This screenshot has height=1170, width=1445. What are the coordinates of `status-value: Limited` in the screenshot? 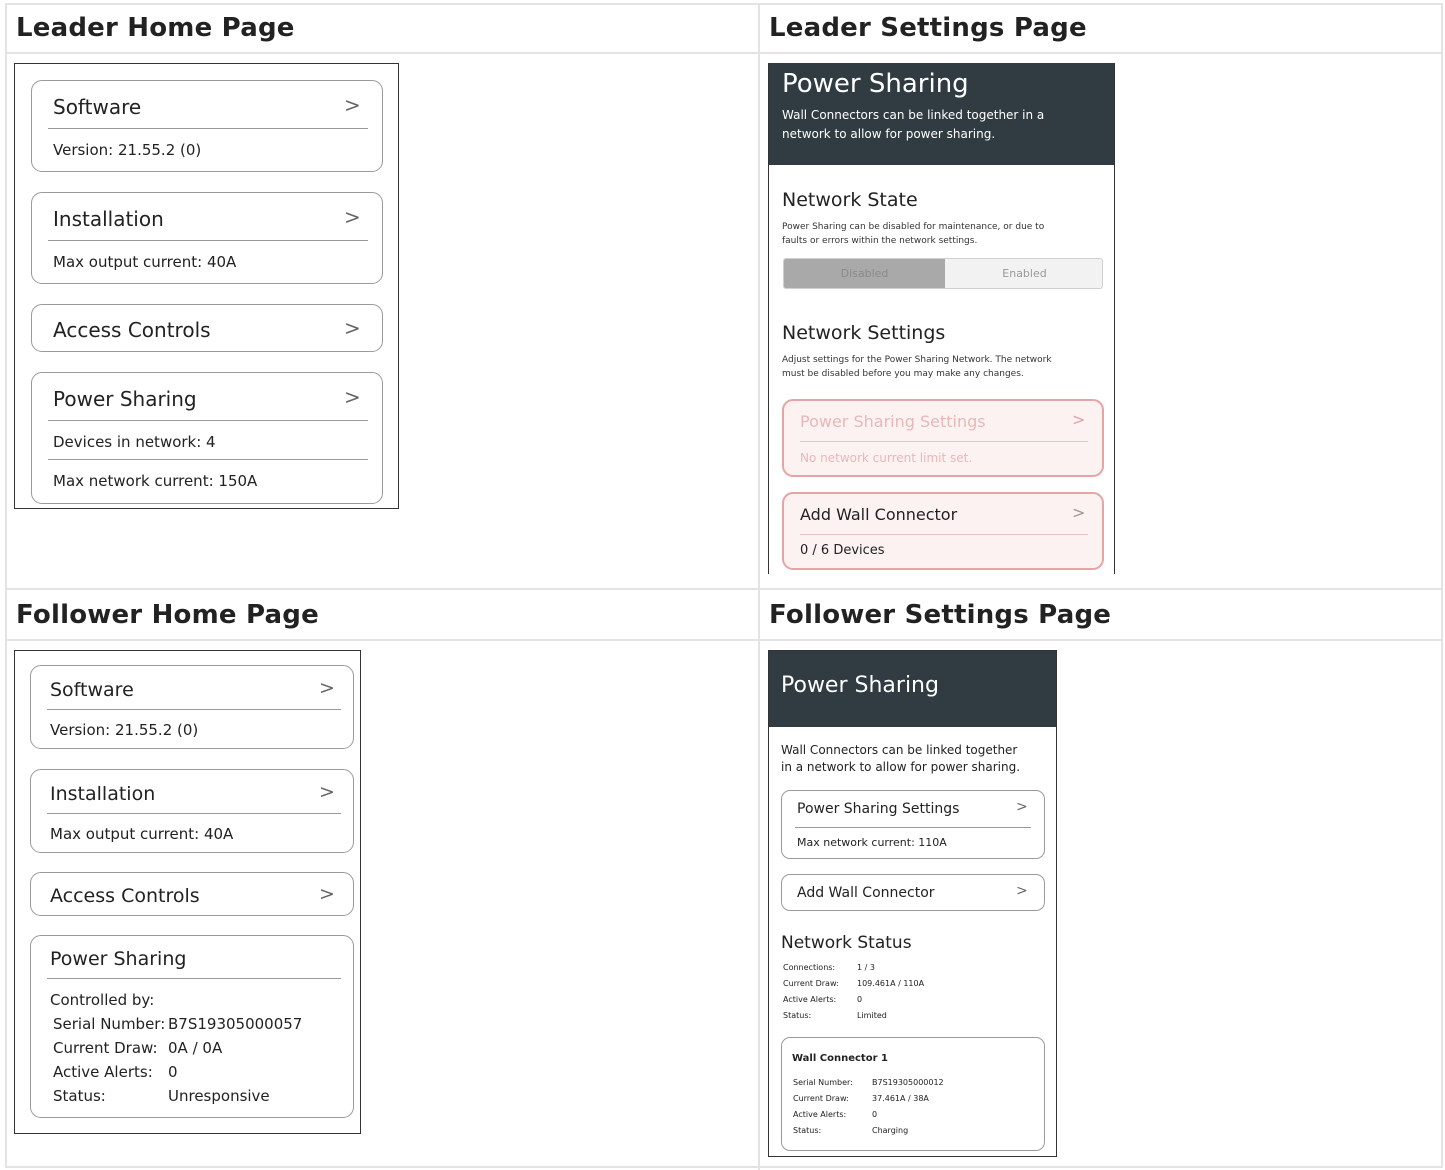 It's located at (872, 1015).